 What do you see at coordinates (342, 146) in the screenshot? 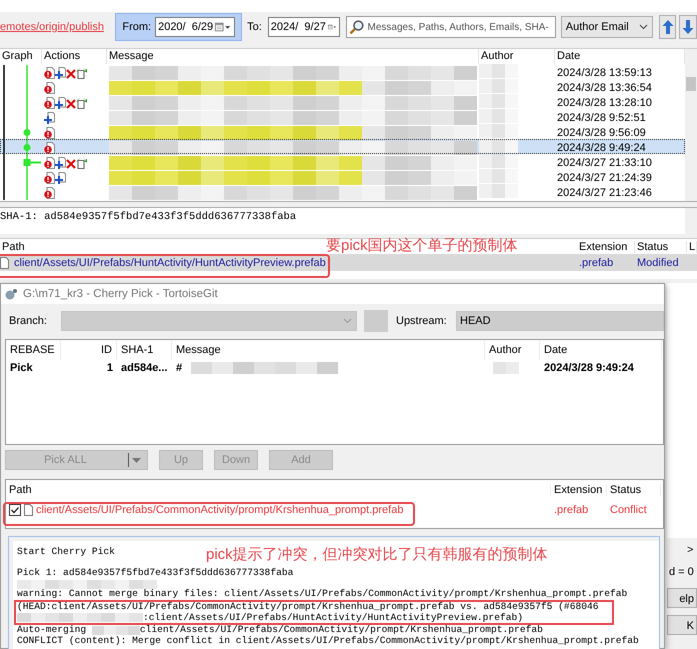
I see `commit-row: 2024/3/28 9:49:24` at bounding box center [342, 146].